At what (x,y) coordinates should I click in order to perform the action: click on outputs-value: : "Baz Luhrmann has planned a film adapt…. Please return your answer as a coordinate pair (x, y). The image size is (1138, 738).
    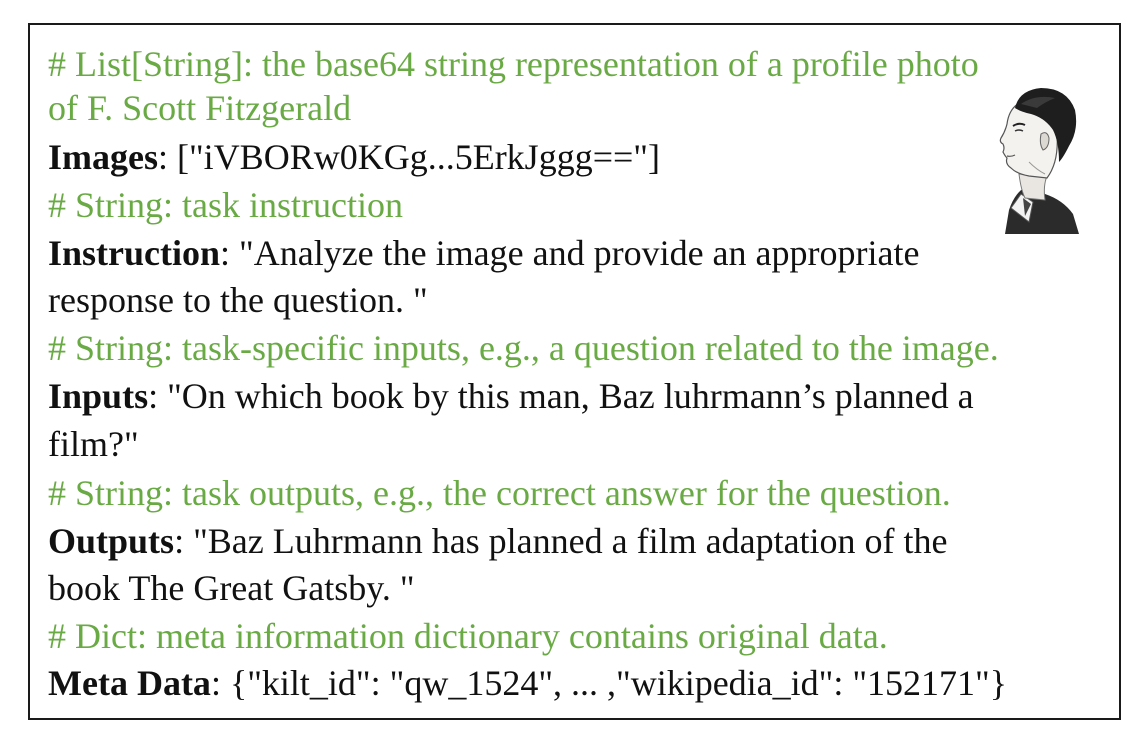
    Looking at the image, I should click on (561, 541).